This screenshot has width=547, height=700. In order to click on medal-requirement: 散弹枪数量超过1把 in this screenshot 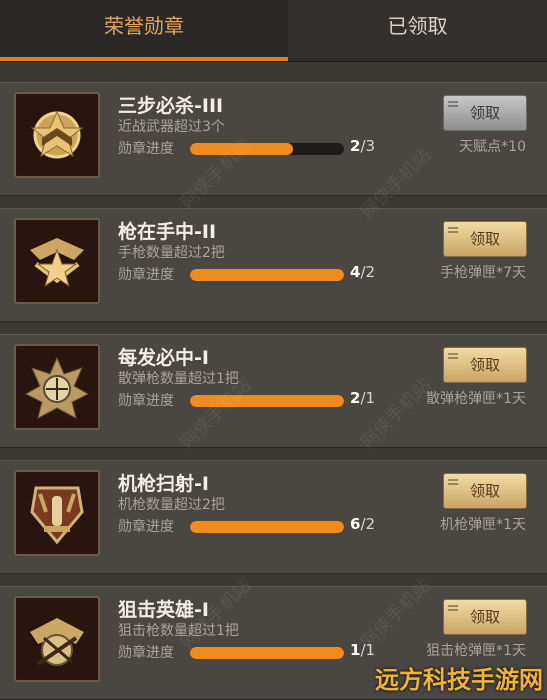, I will do `click(178, 379)`.